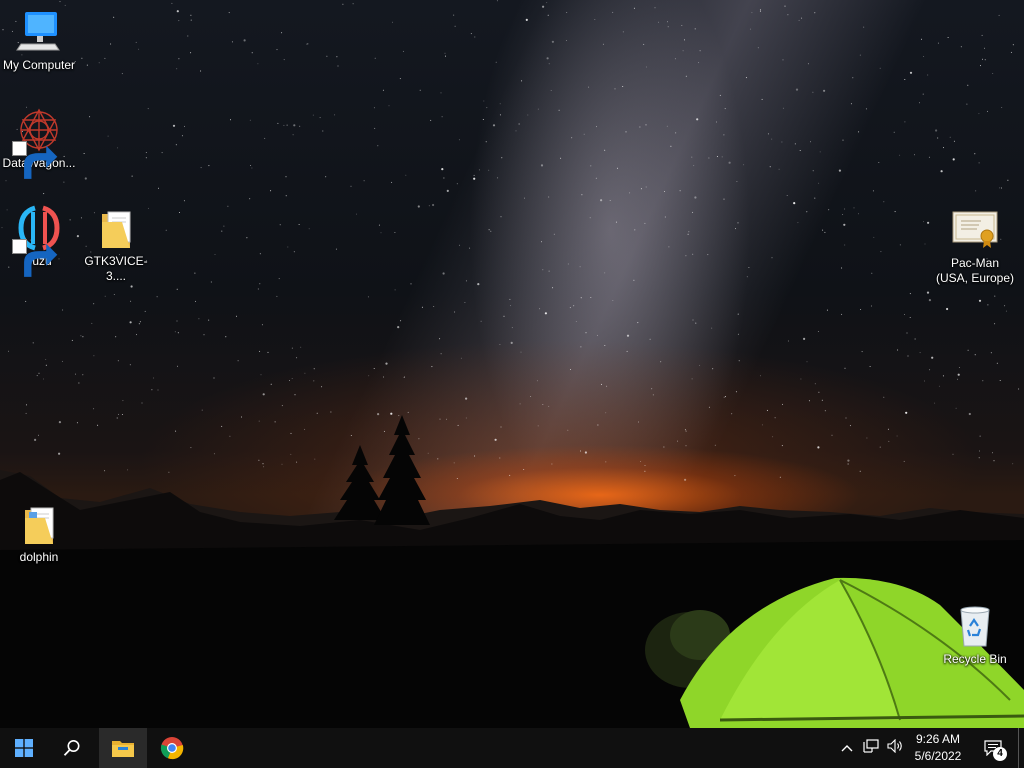 The width and height of the screenshot is (1024, 768). What do you see at coordinates (895, 748) in the screenshot?
I see `volume-icon` at bounding box center [895, 748].